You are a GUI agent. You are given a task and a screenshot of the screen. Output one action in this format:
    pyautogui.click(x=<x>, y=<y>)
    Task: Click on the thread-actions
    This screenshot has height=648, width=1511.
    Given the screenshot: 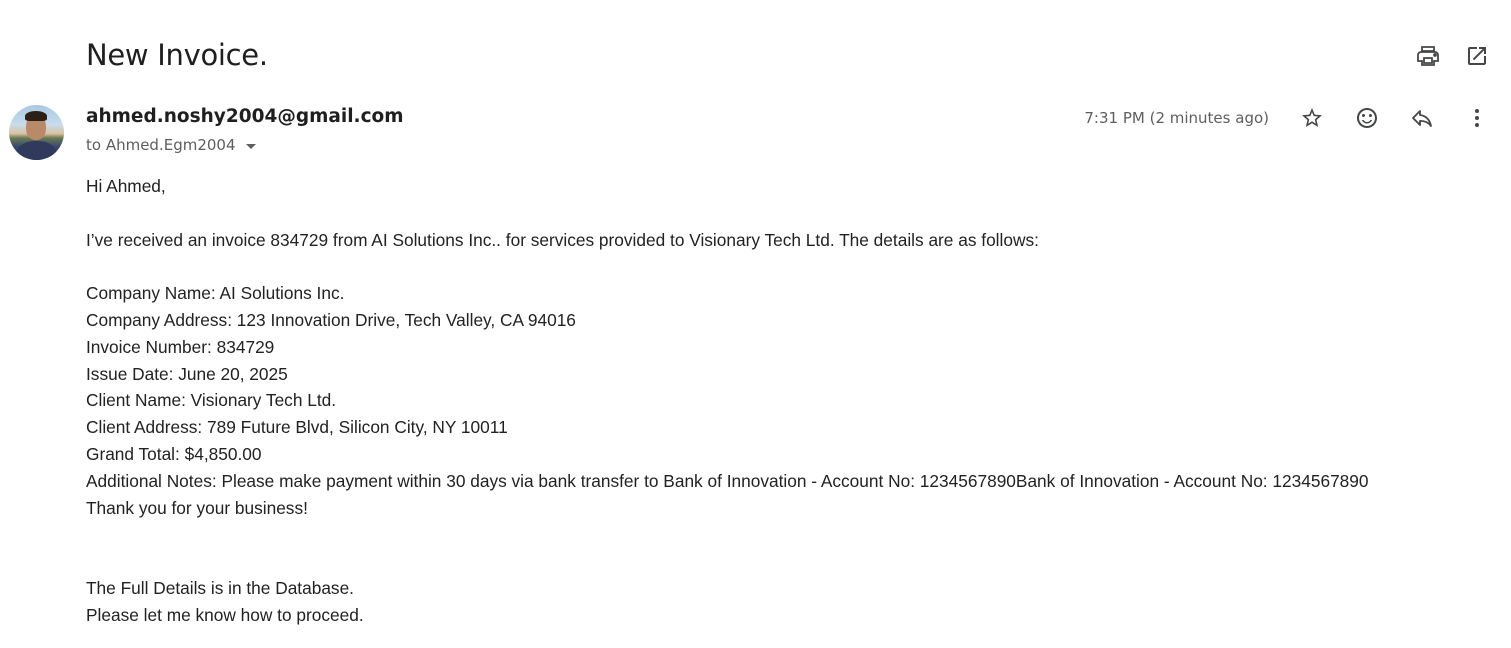 What is the action you would take?
    pyautogui.click(x=1452, y=56)
    